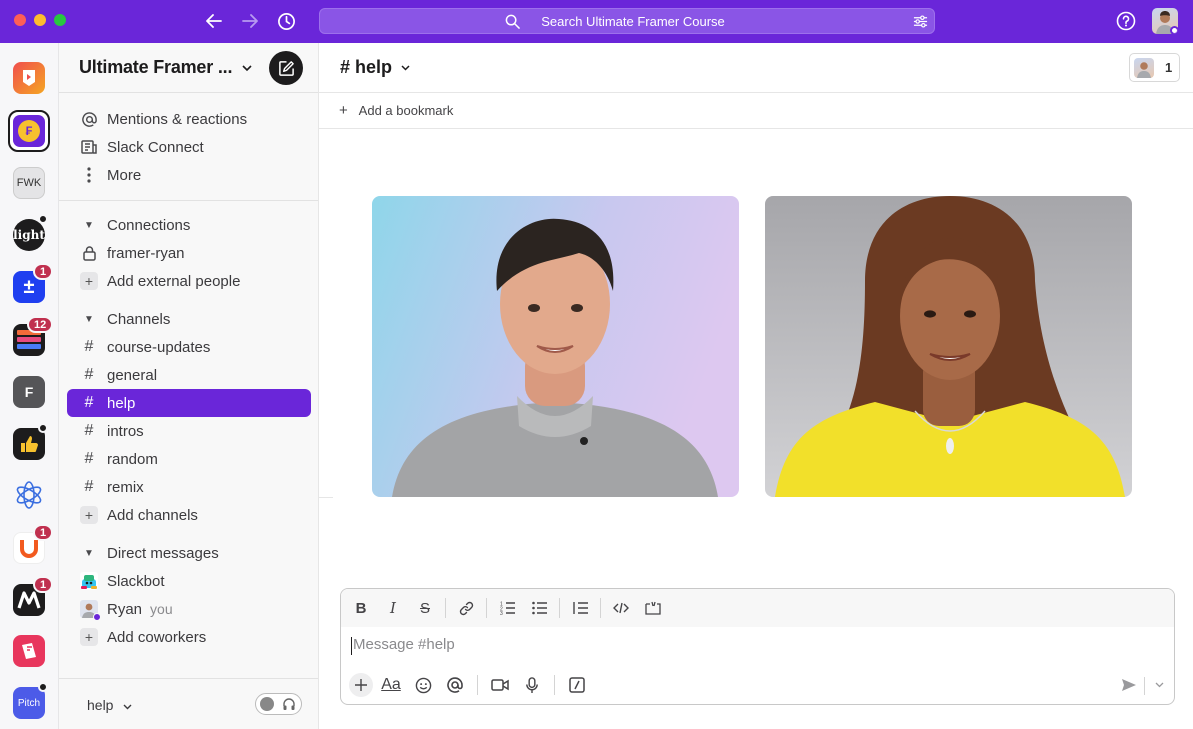  Describe the element at coordinates (125, 487) in the screenshot. I see `sidebar-item-label: remix` at that location.